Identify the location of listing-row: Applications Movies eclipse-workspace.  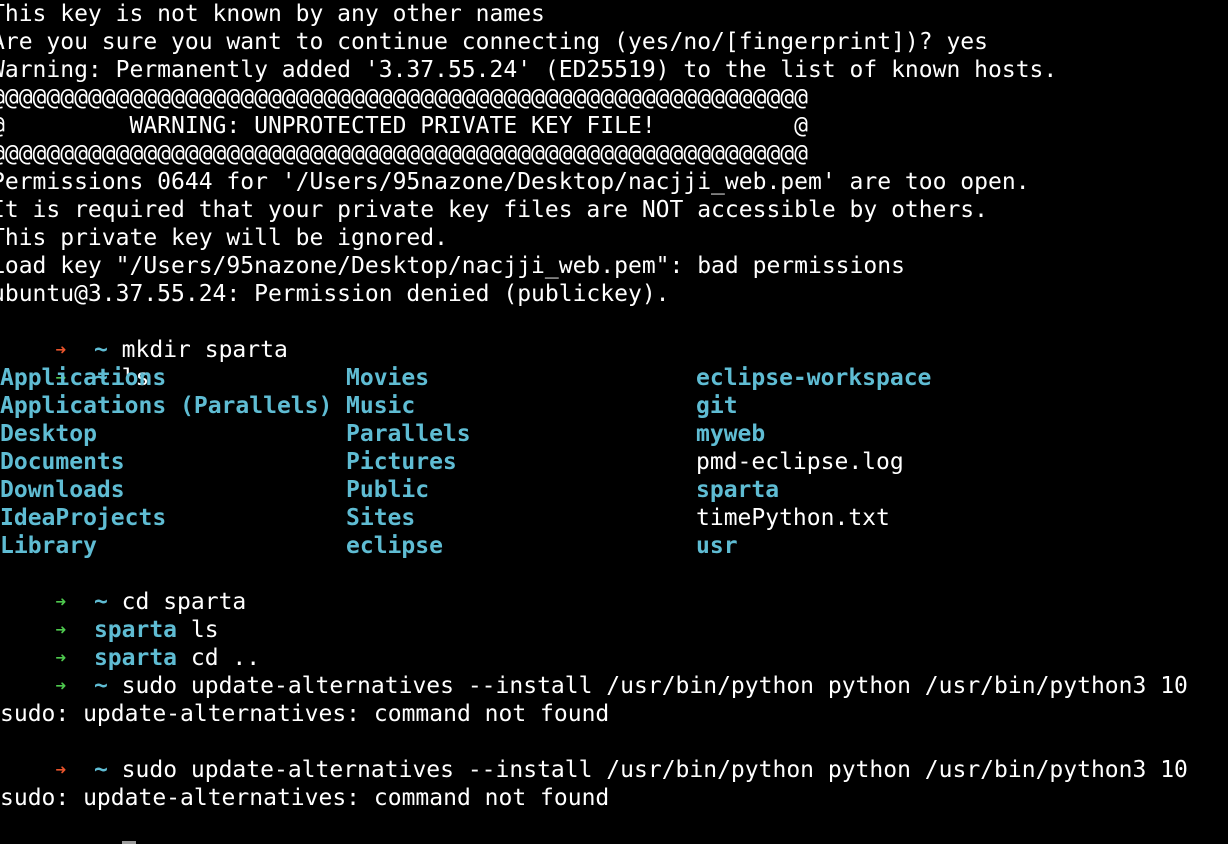
(614, 378).